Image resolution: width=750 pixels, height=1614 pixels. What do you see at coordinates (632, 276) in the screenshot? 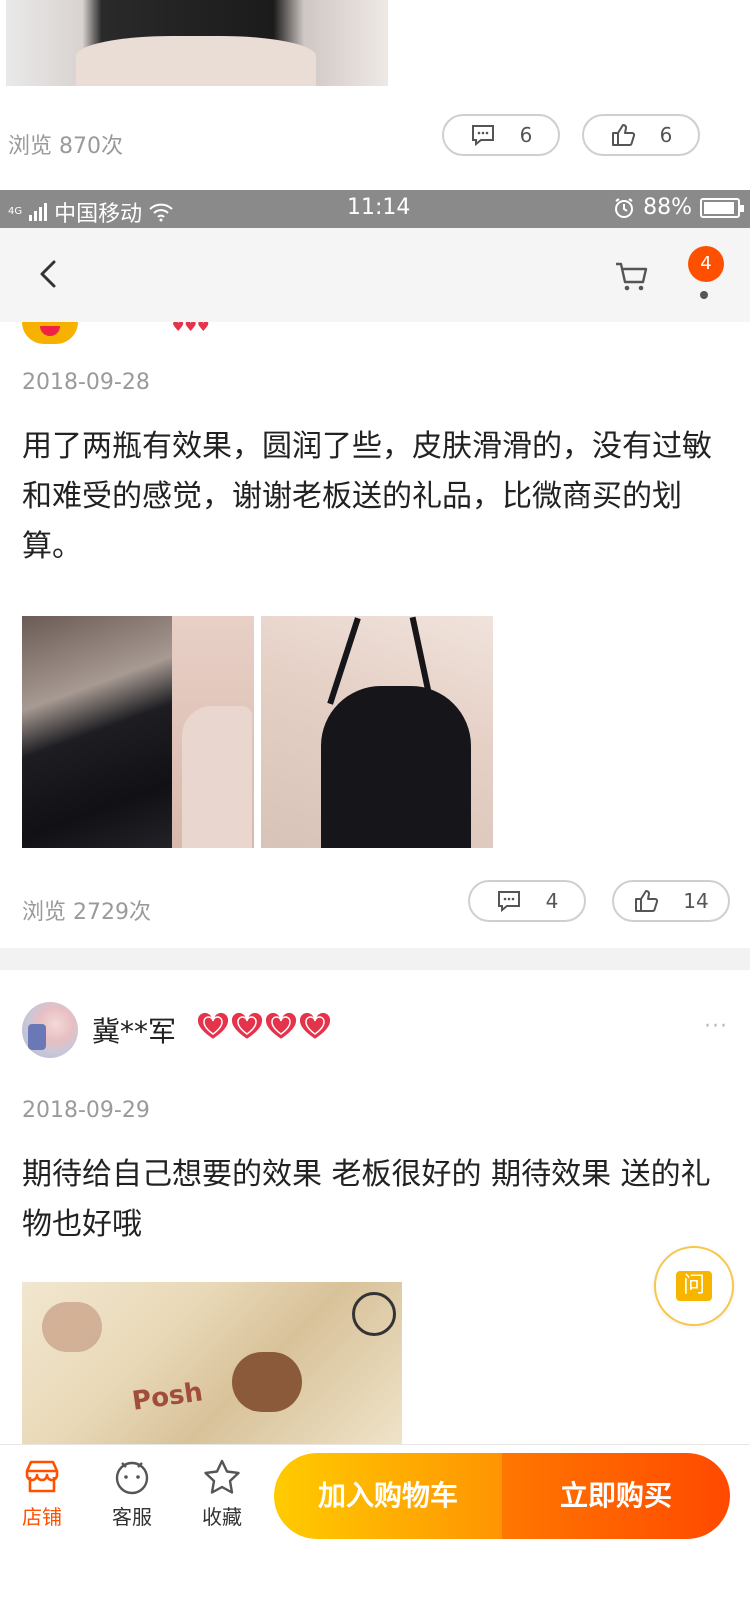
I see `cart-icon` at bounding box center [632, 276].